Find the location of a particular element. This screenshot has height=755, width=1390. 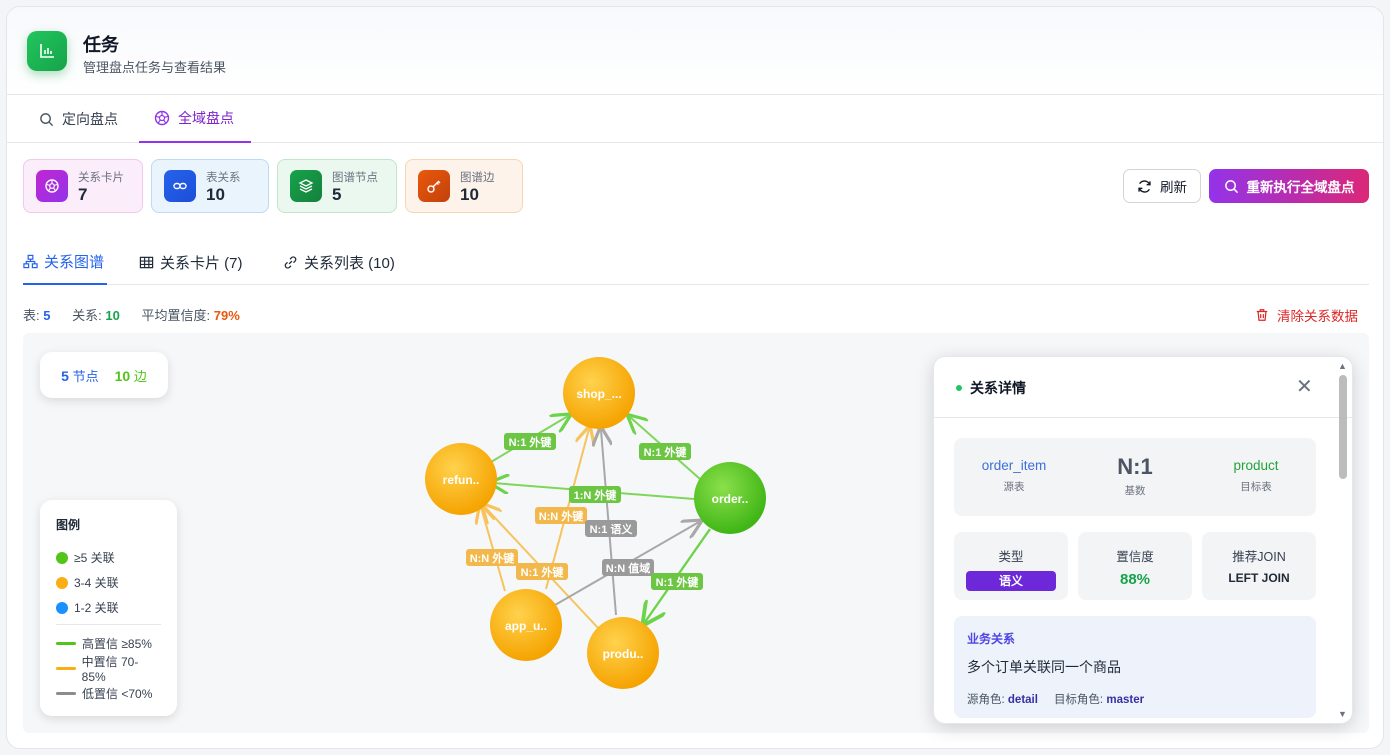

target-table: product is located at coordinates (1256, 465).